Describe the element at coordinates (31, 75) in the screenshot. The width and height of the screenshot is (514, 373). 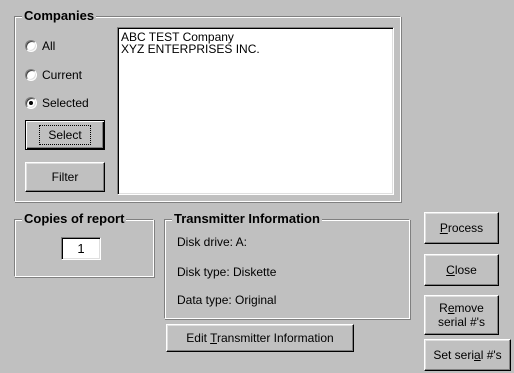
I see `radio-current-indicator` at that location.